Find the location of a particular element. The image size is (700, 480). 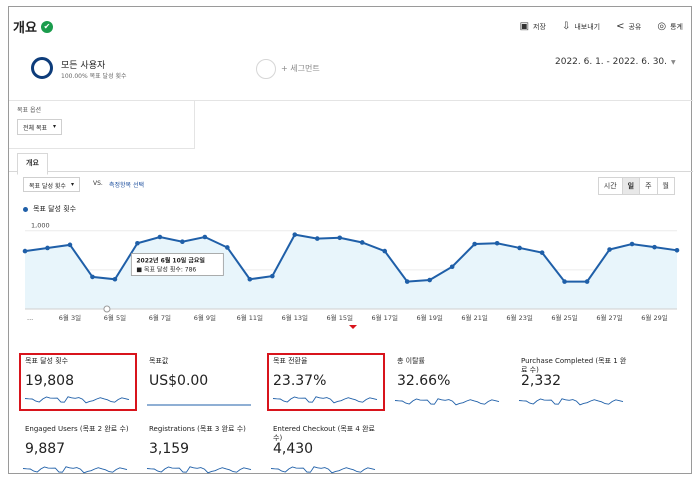

range-handle is located at coordinates (107, 309).